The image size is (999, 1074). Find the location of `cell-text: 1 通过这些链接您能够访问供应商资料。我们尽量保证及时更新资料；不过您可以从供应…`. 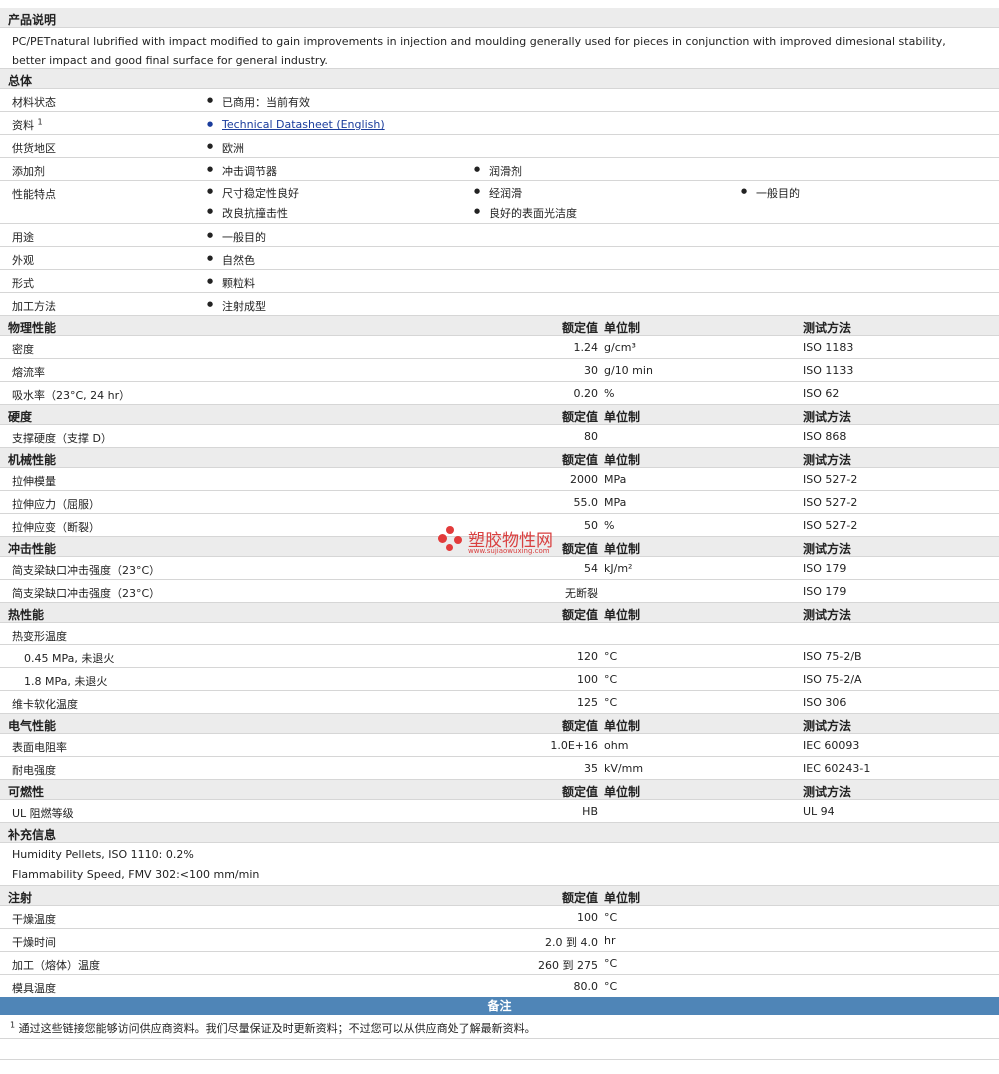

cell-text: 1 通过这些链接您能够访问供应商资料。我们尽量保证及时更新资料；不过您可以从供应… is located at coordinates (273, 1028).